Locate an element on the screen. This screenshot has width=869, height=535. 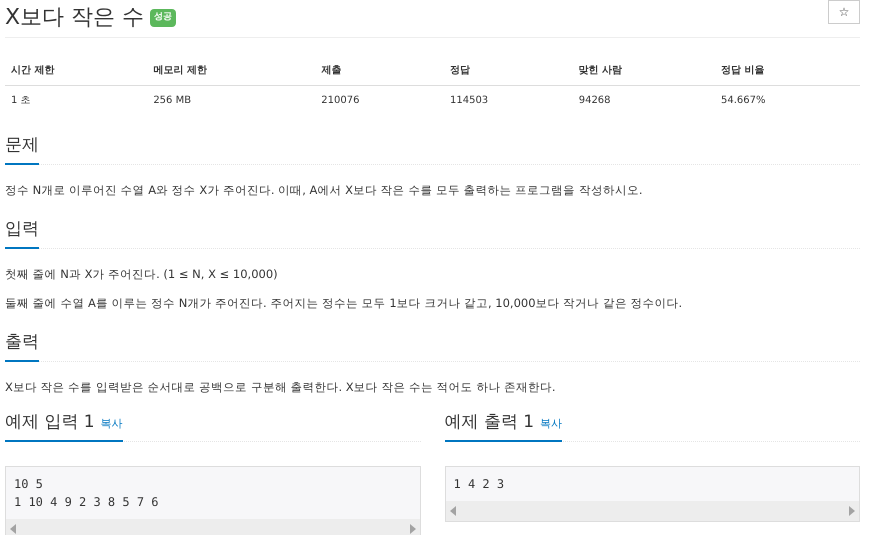
table-cell: 1 초 is located at coordinates (76, 100).